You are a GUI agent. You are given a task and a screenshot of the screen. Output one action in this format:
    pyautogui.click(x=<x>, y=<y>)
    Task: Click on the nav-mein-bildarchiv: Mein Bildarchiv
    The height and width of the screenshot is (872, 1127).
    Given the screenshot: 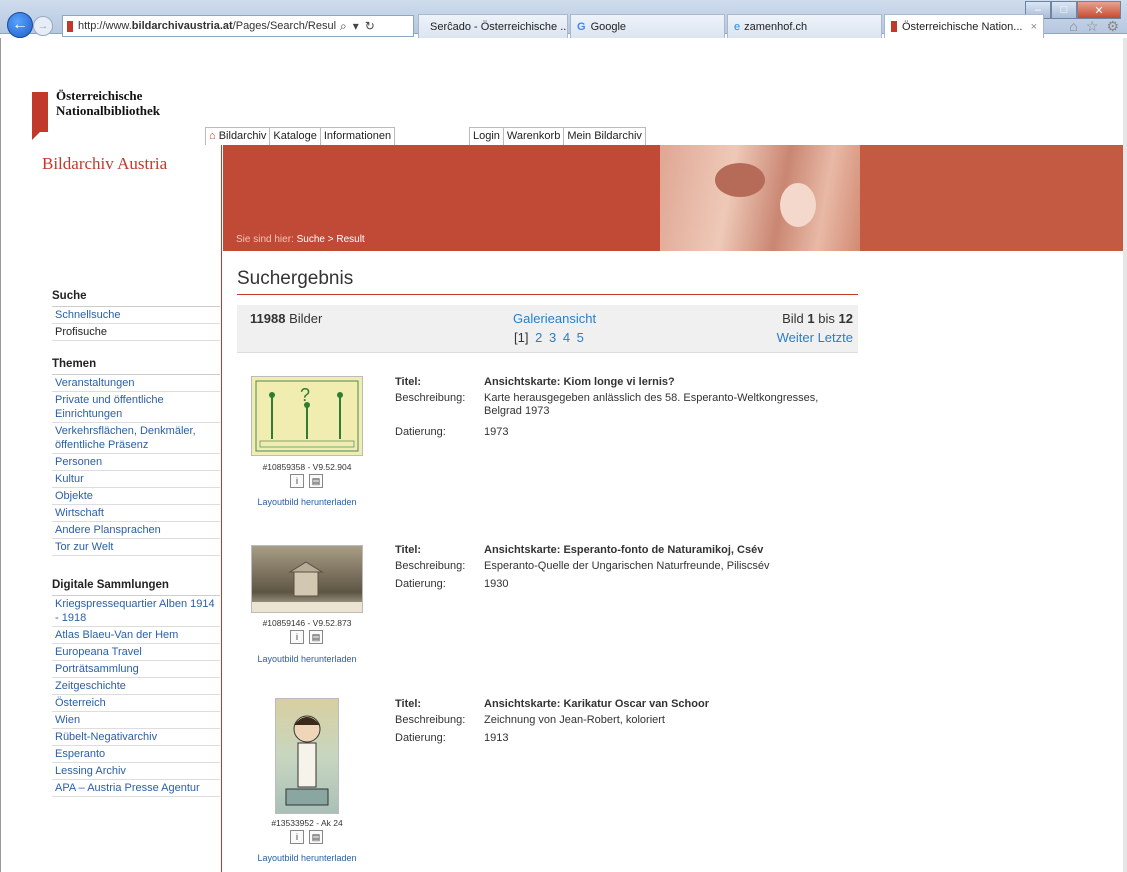 What is the action you would take?
    pyautogui.click(x=604, y=136)
    